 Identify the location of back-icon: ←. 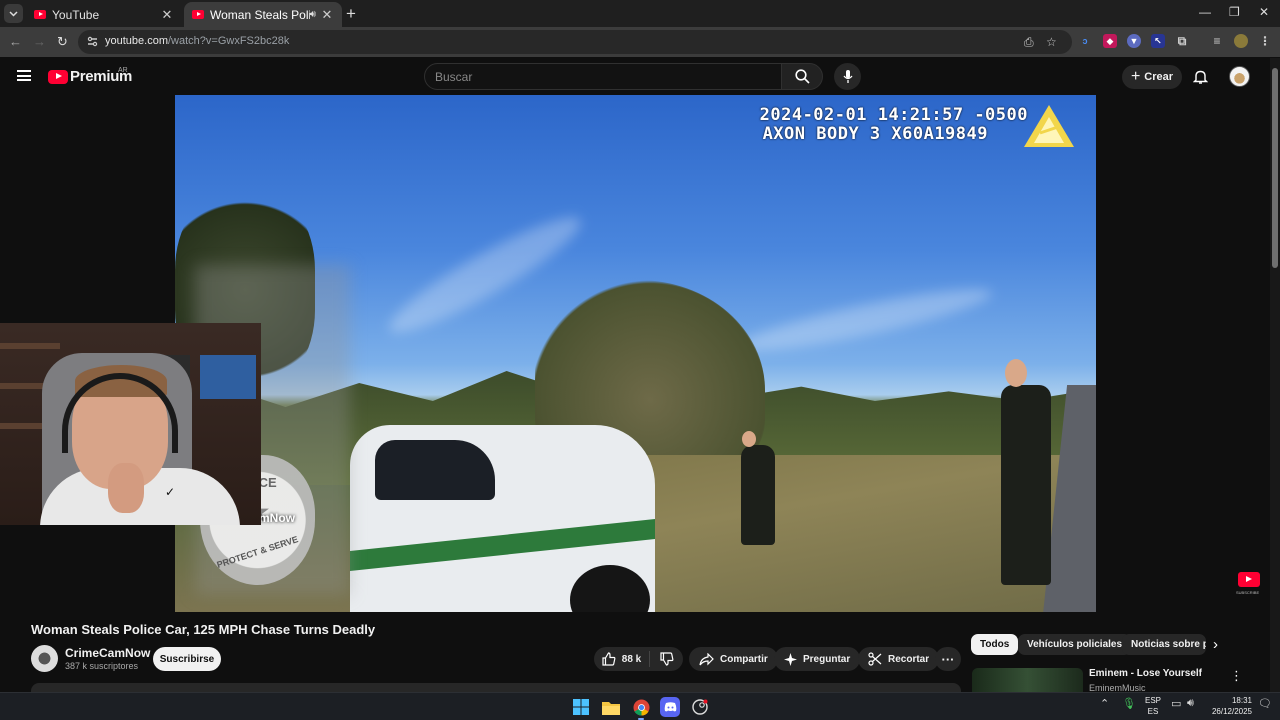
(15, 41).